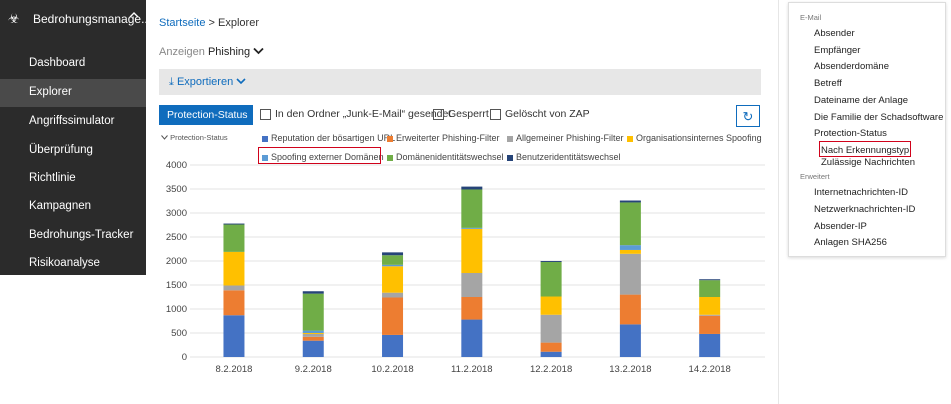  Describe the element at coordinates (176, 261) in the screenshot. I see `y-tick-label: 2000` at that location.